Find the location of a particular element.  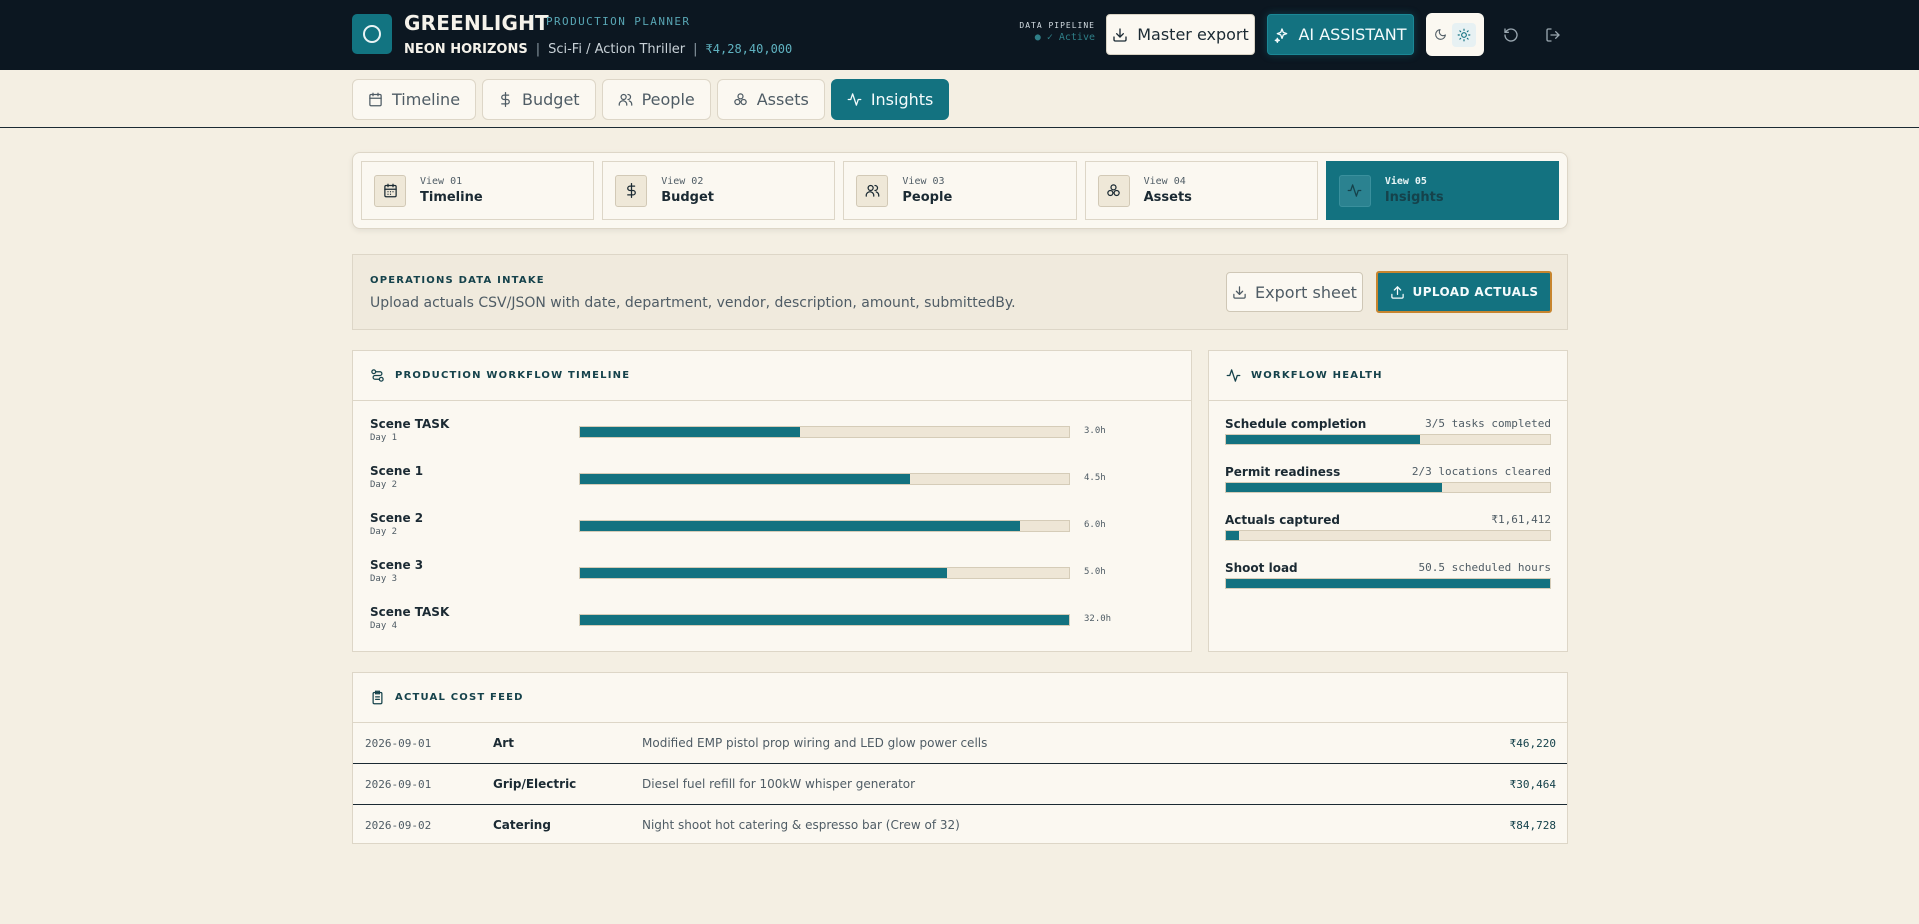

upload-actuals-button: UPLOAD ACTUALS is located at coordinates (1464, 292).